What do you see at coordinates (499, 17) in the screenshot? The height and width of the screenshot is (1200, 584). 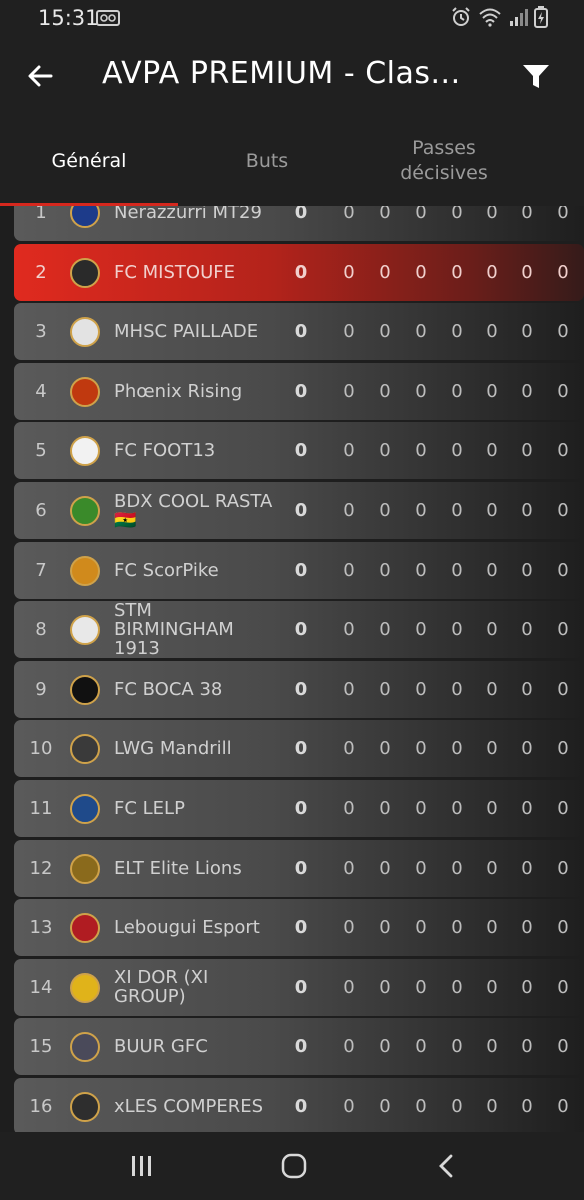 I see `status-icons` at bounding box center [499, 17].